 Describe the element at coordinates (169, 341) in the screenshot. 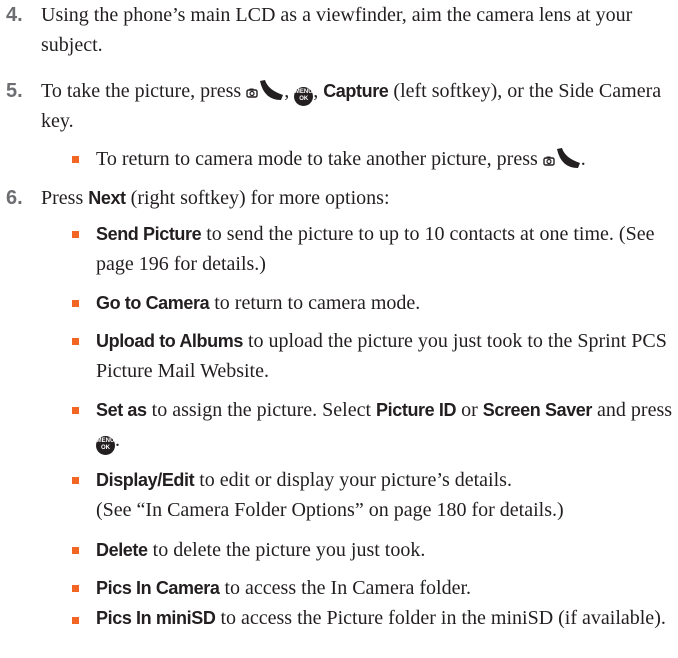

I see `option-keyword: Upload to Albums` at that location.